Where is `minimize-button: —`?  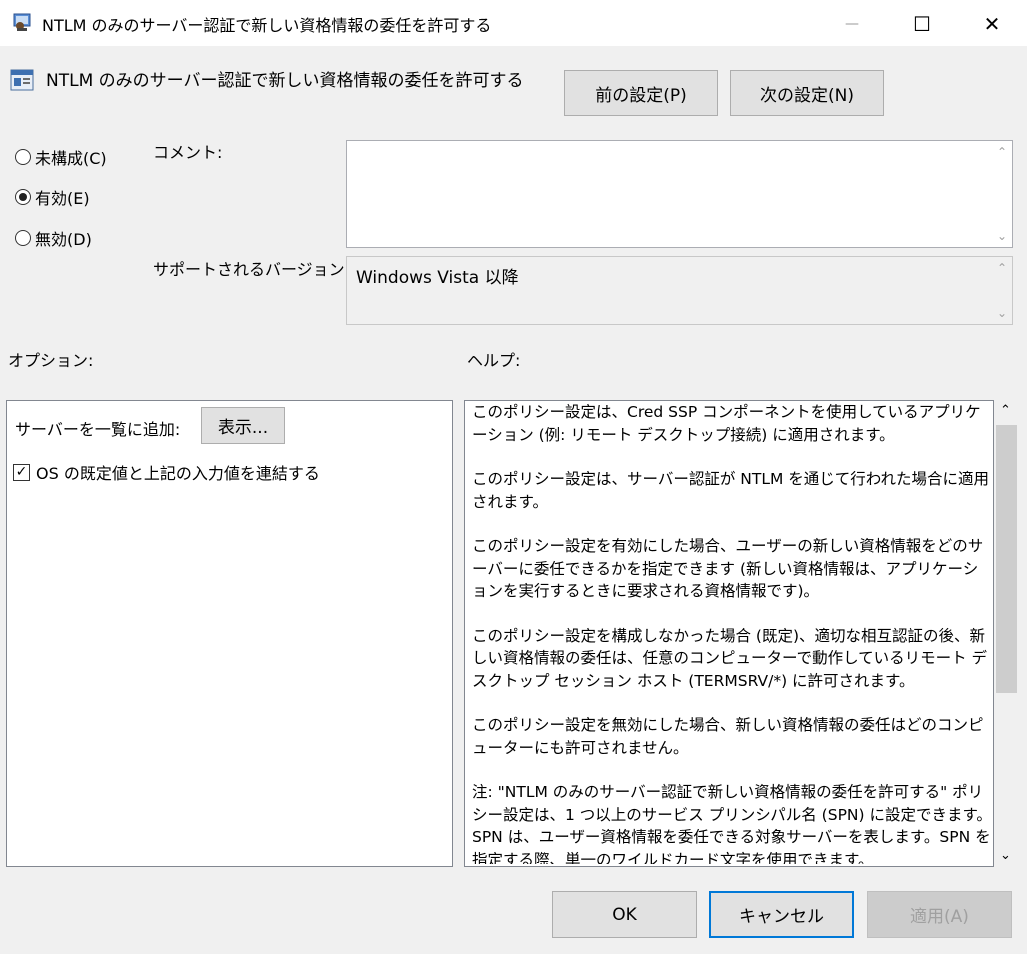 minimize-button: — is located at coordinates (852, 23).